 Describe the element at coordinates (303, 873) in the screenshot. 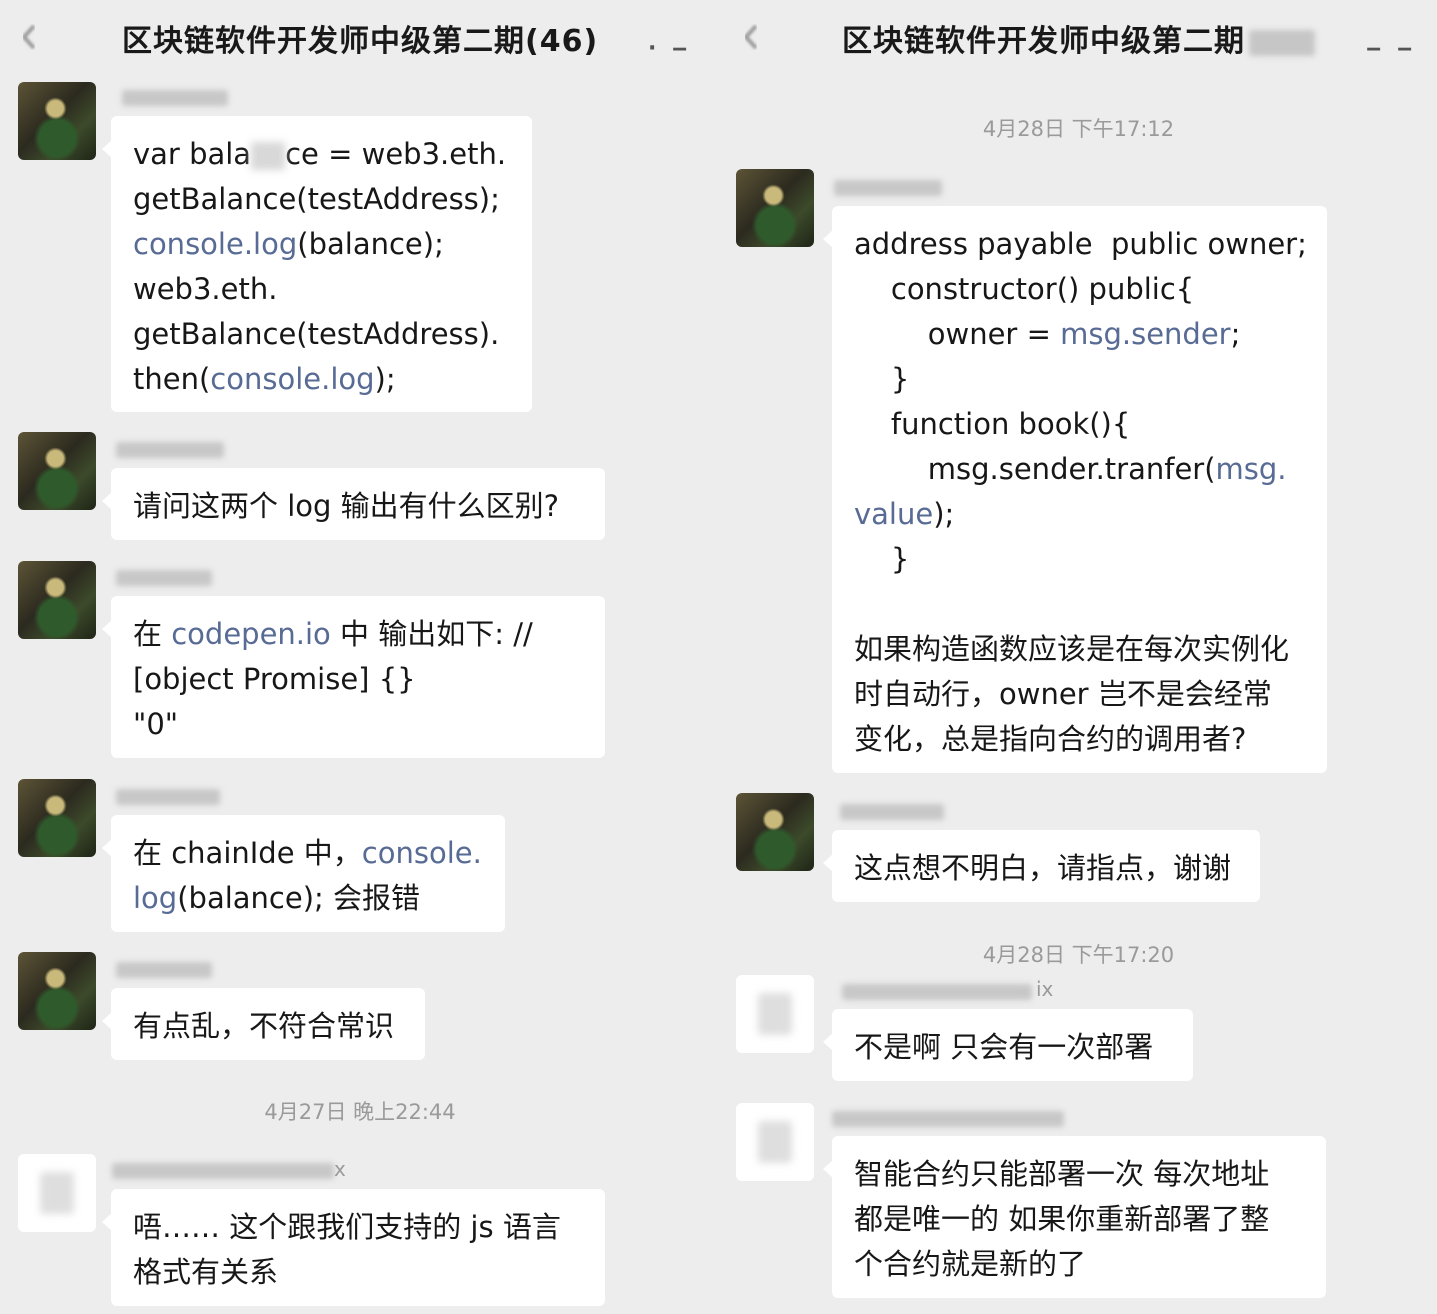

I see `message-bubble: 在 chainIde 中，console. log(balance); 会报错` at that location.